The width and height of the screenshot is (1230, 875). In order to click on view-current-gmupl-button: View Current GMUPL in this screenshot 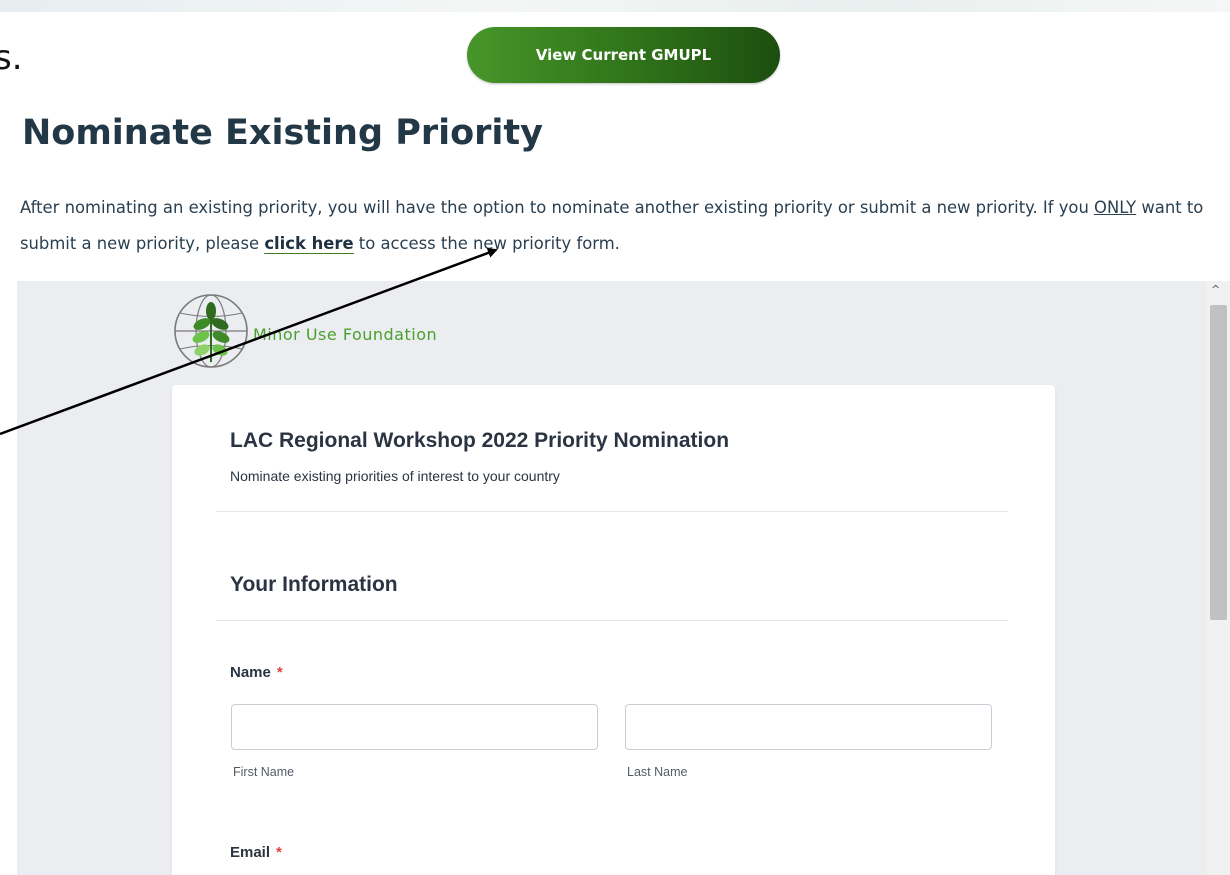, I will do `click(623, 55)`.